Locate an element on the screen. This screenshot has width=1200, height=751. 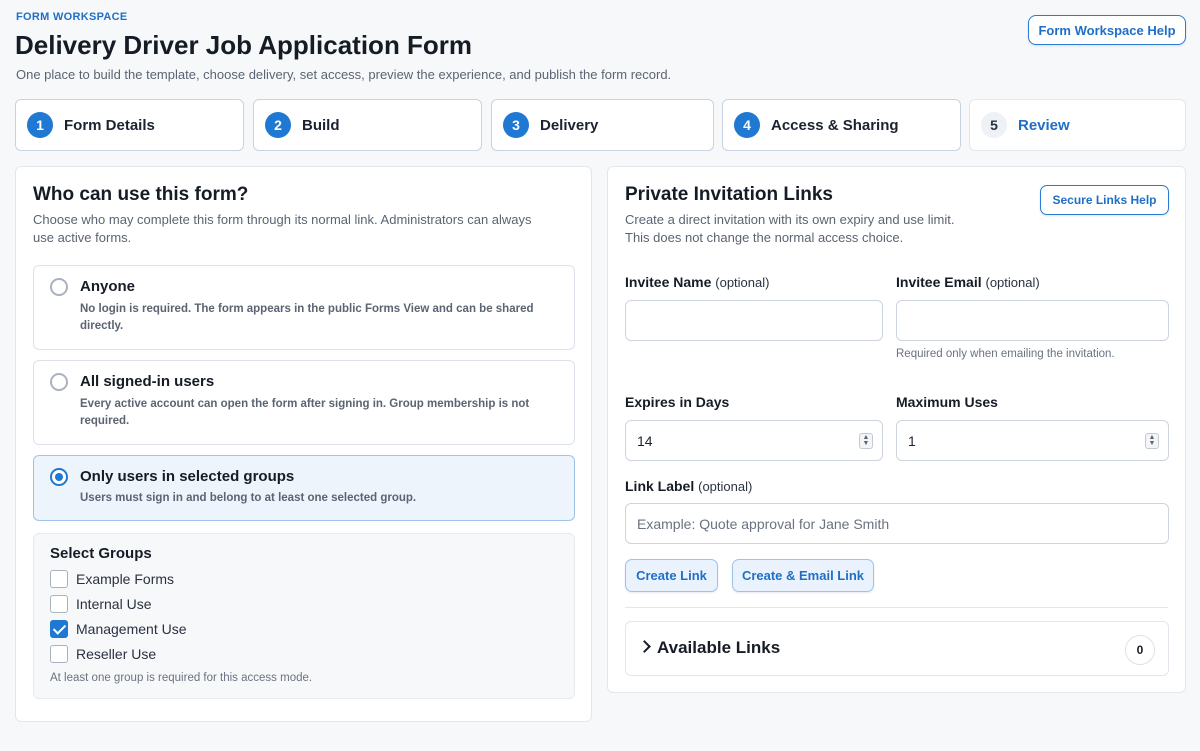
checkbox-label: Example Forms is located at coordinates (125, 579).